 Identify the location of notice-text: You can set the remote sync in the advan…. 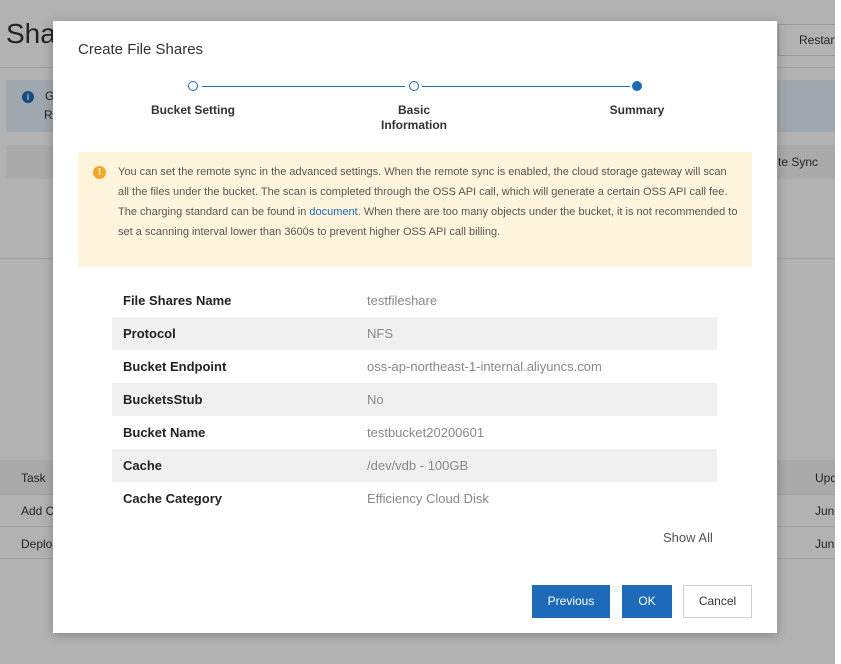
(428, 202).